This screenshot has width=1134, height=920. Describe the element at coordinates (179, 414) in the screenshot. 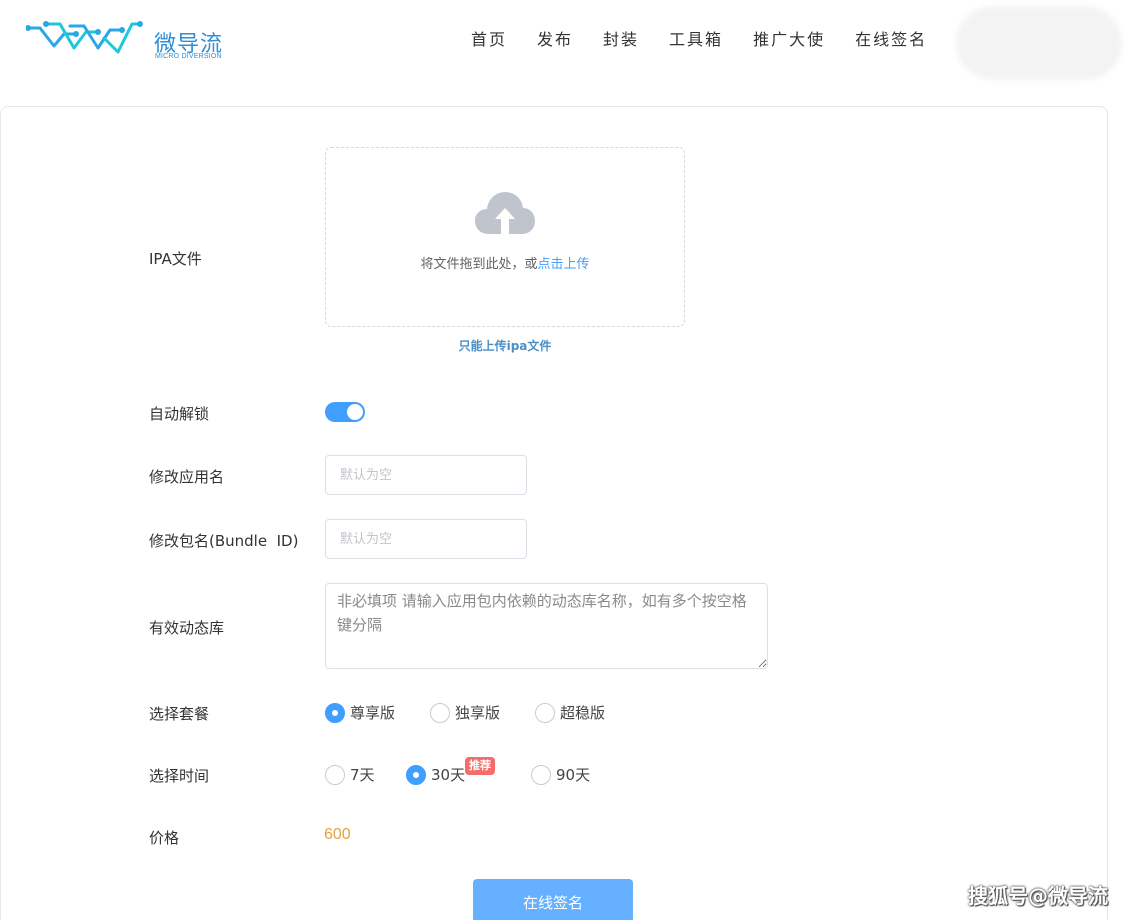

I see `auto-unlock-label: 自动解锁` at that location.